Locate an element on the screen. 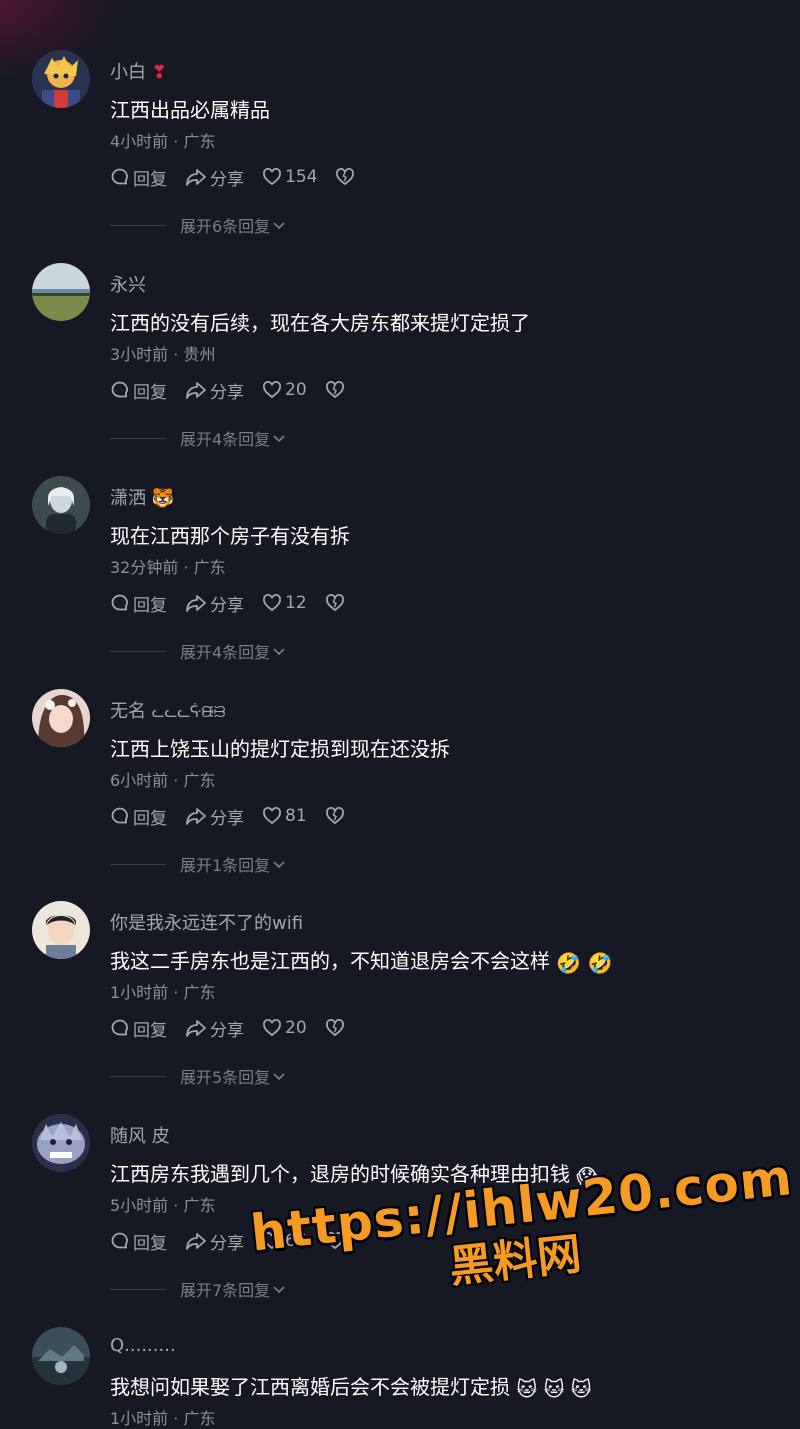  expand-label: 展开4条回复 is located at coordinates (225, 652).